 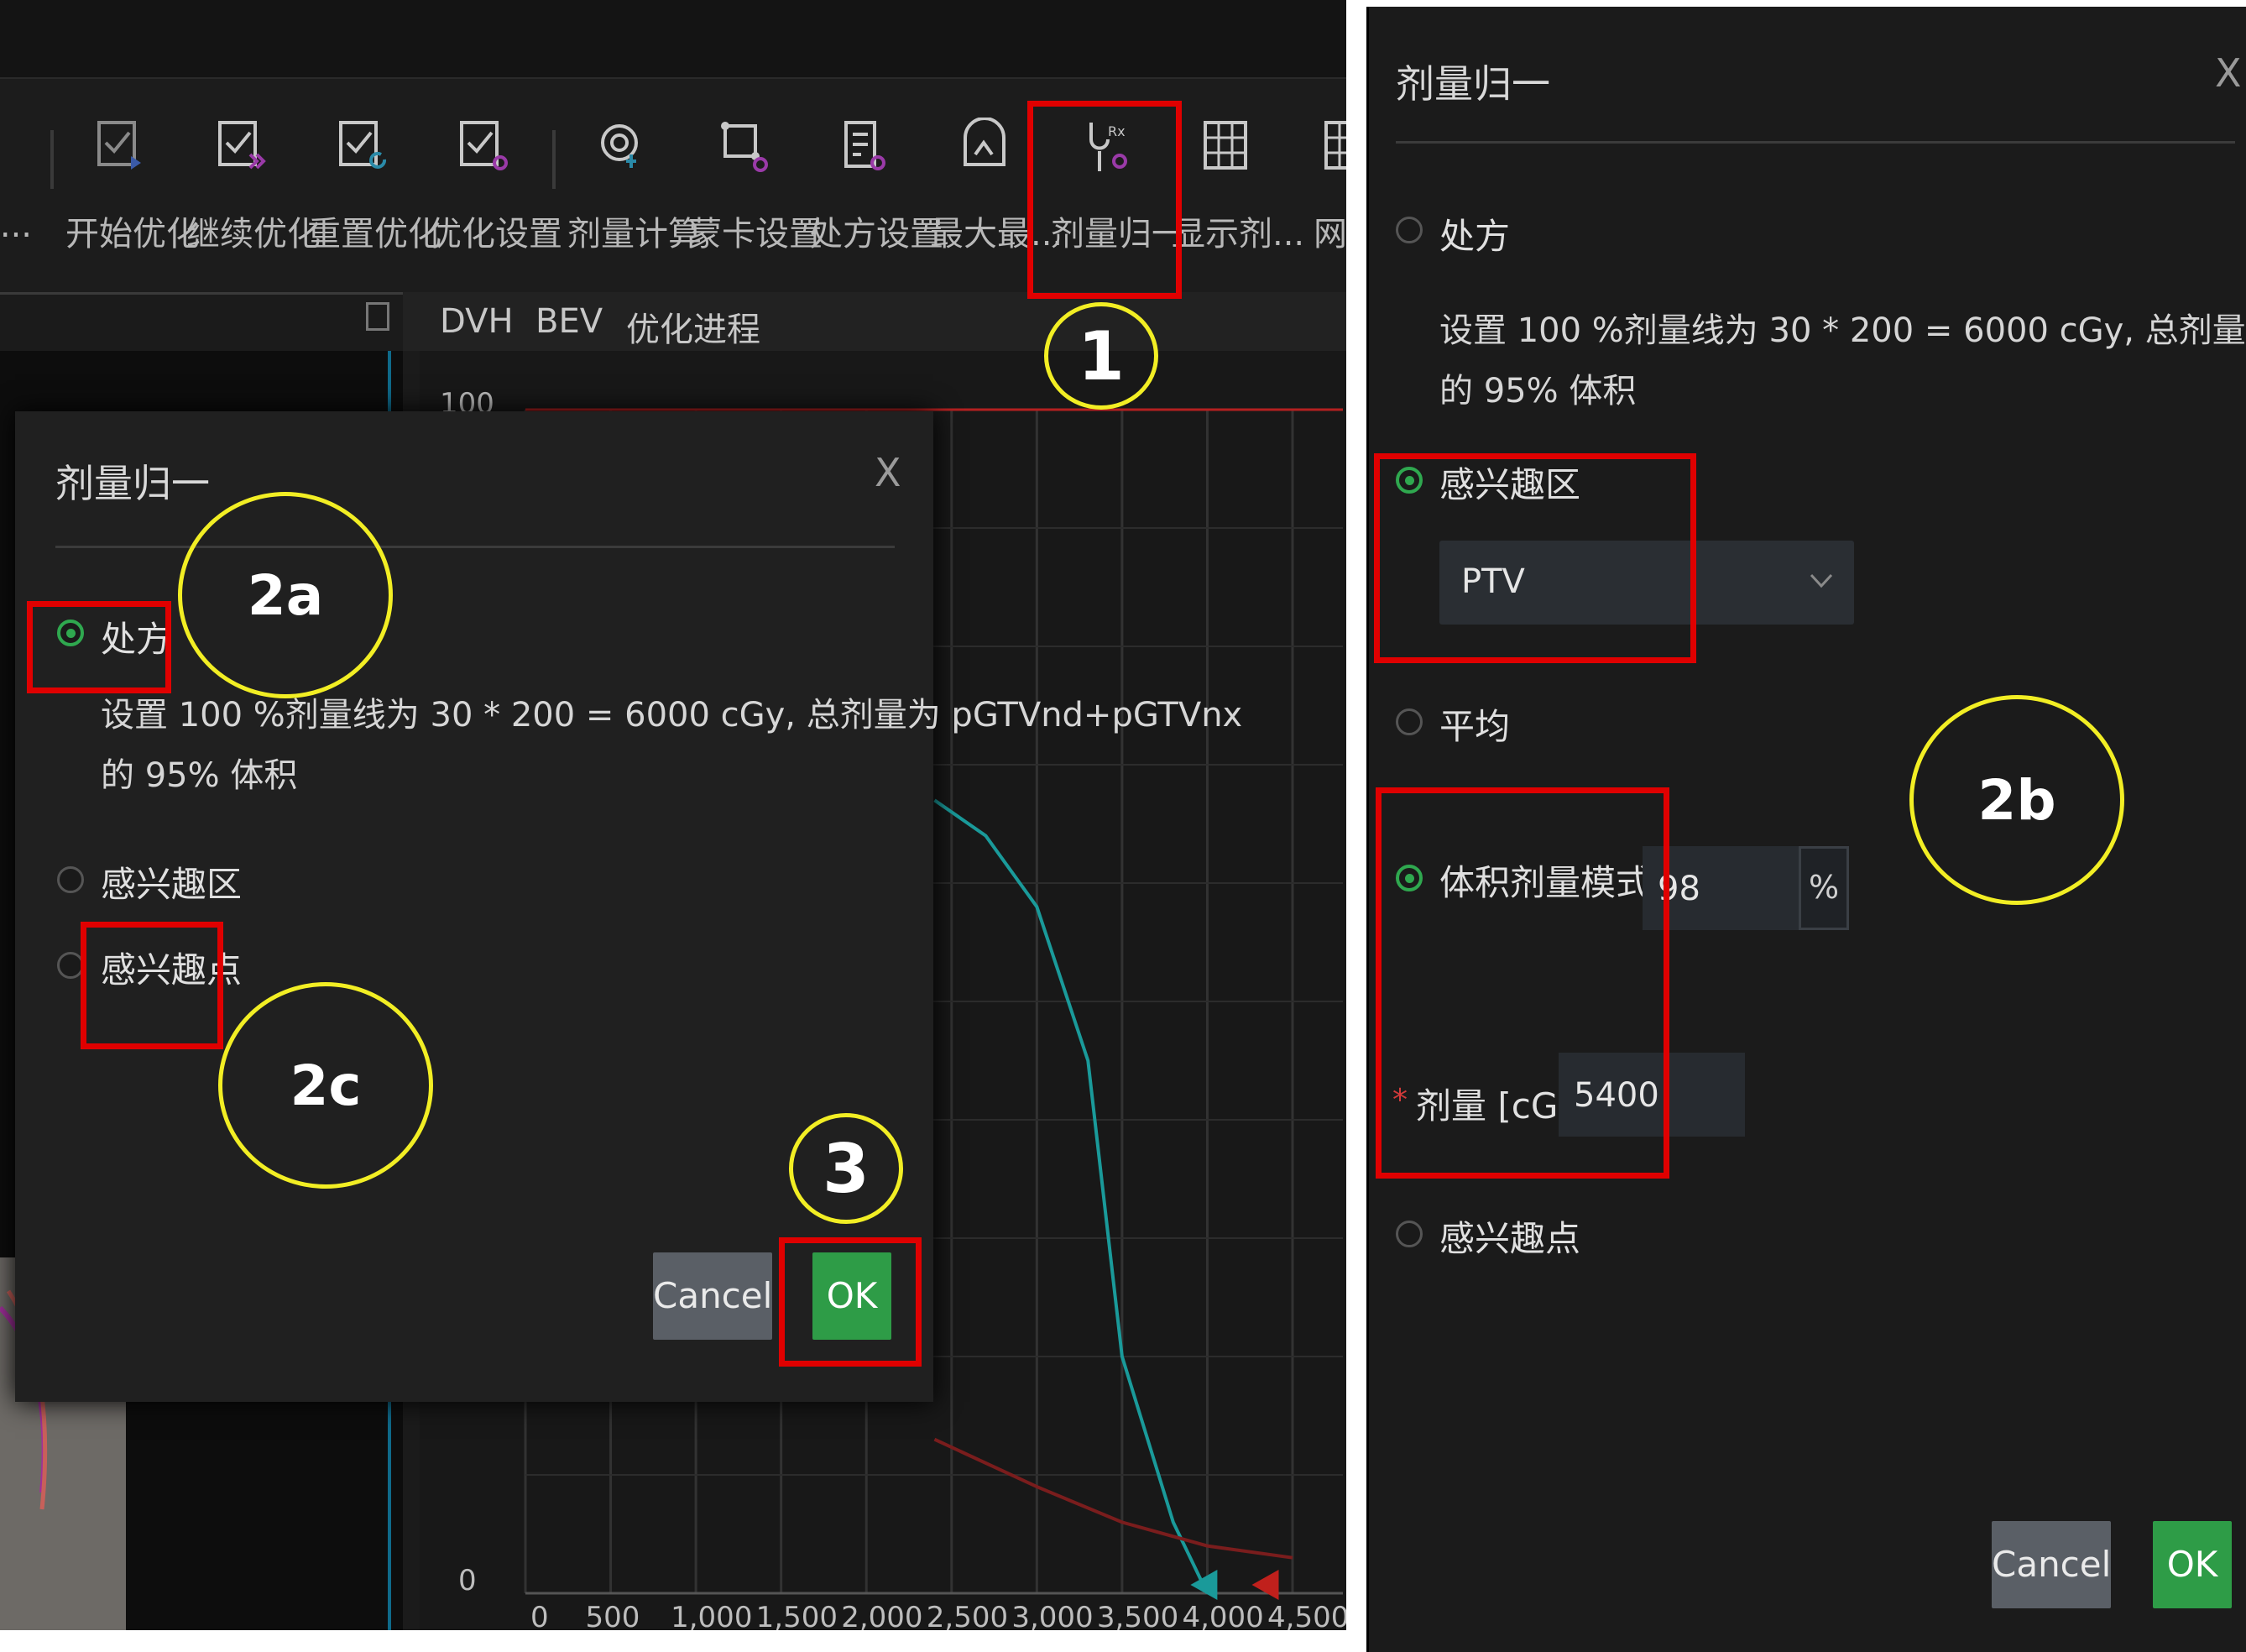 What do you see at coordinates (797, 1616) in the screenshot?
I see `x-tick-label: 1,500` at bounding box center [797, 1616].